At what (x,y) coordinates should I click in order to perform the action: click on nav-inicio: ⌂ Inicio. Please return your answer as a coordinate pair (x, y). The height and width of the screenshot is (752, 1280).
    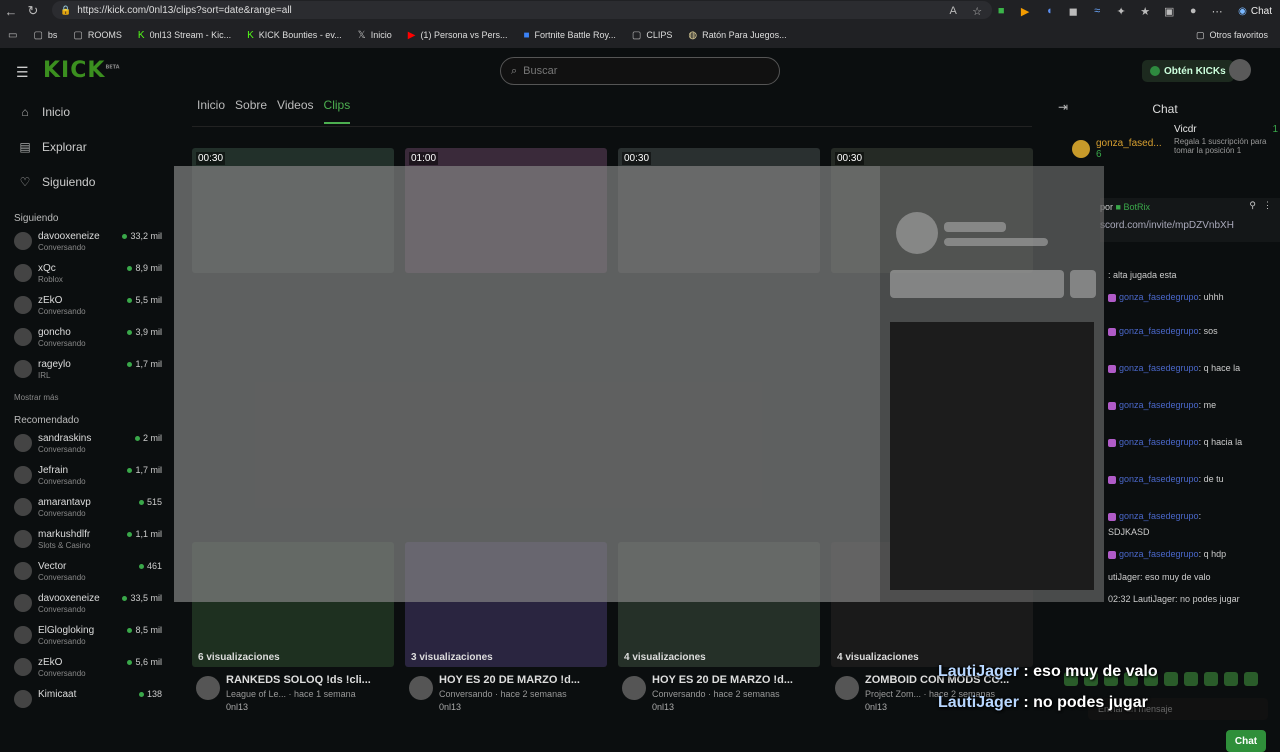
    Looking at the image, I should click on (88, 111).